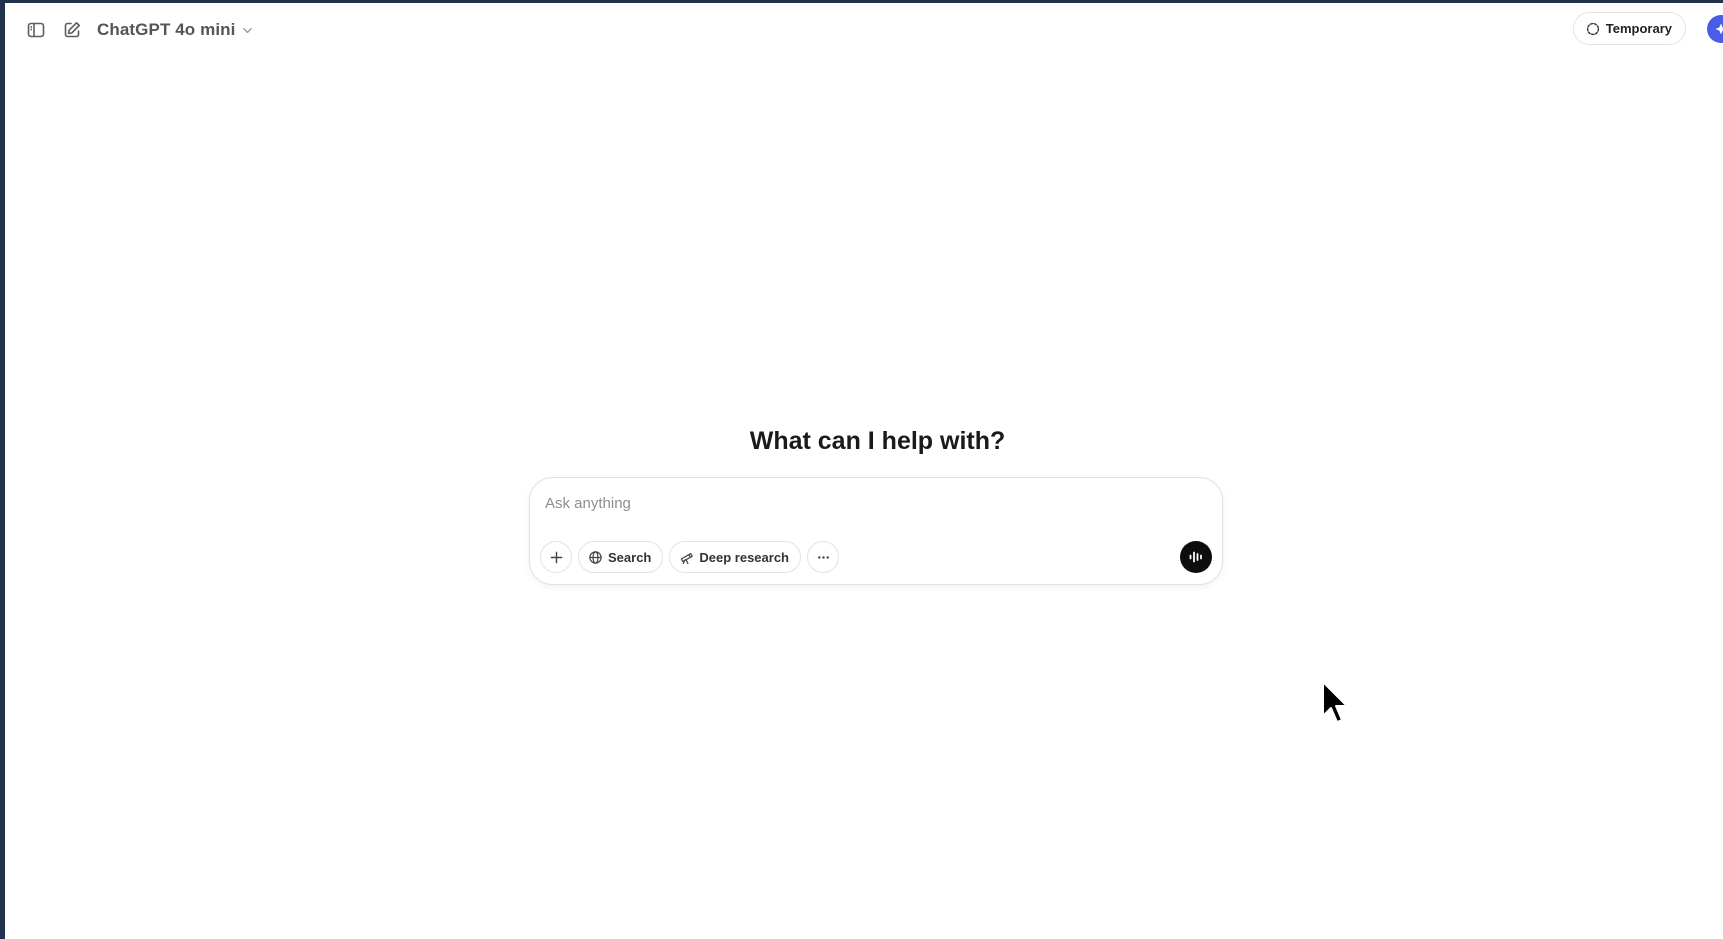 Image resolution: width=1723 pixels, height=939 pixels. What do you see at coordinates (248, 30) in the screenshot?
I see `chevron-down-icon` at bounding box center [248, 30].